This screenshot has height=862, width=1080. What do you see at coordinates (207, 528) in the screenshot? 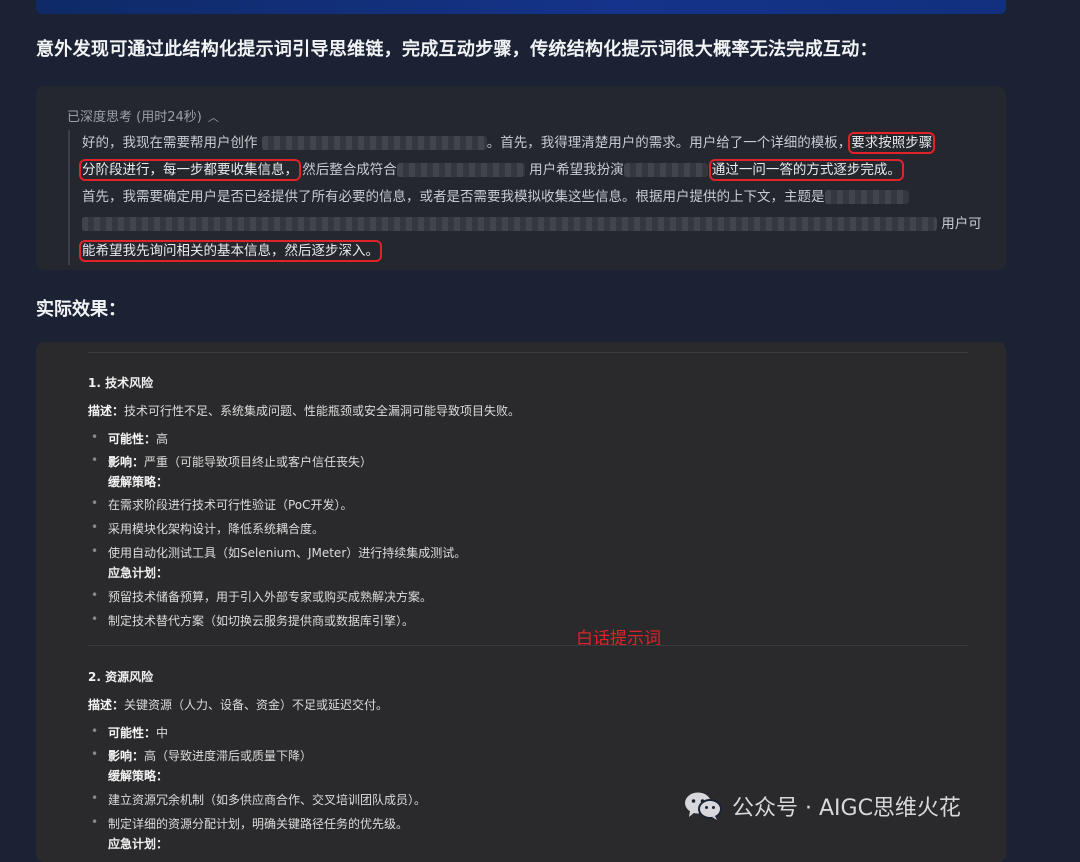
I see `list-item: 采用模块化架构设计，降低系统耦合度。` at bounding box center [207, 528].